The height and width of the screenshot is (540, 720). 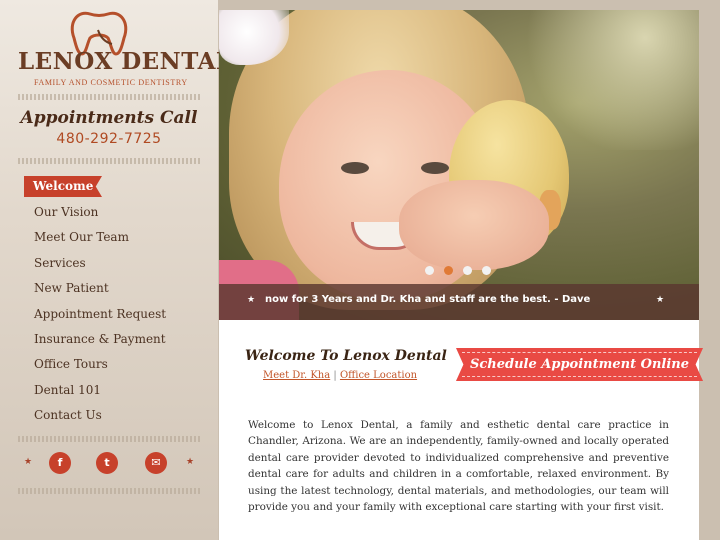 I want to click on slider-dots, so click(x=461, y=271).